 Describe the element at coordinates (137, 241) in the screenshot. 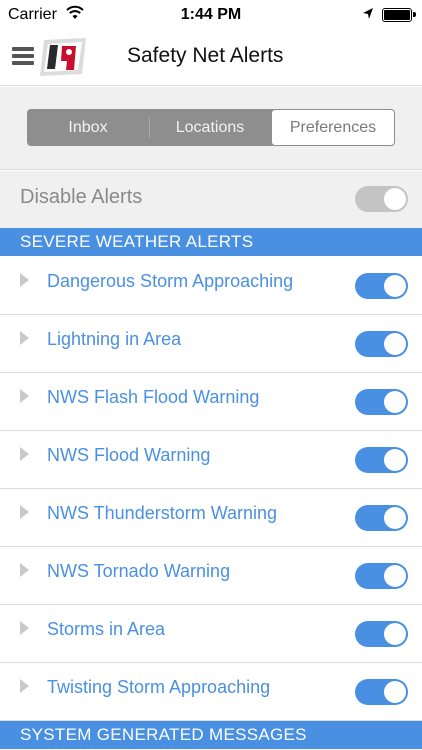

I see `section-header-label: SEVERE WEATHER ALERTS` at that location.